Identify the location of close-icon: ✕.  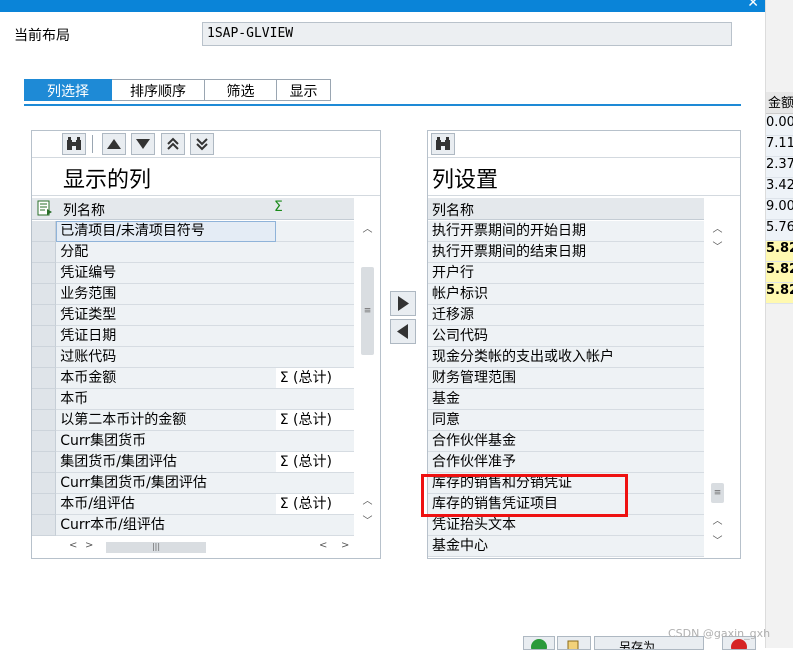
(753, 5).